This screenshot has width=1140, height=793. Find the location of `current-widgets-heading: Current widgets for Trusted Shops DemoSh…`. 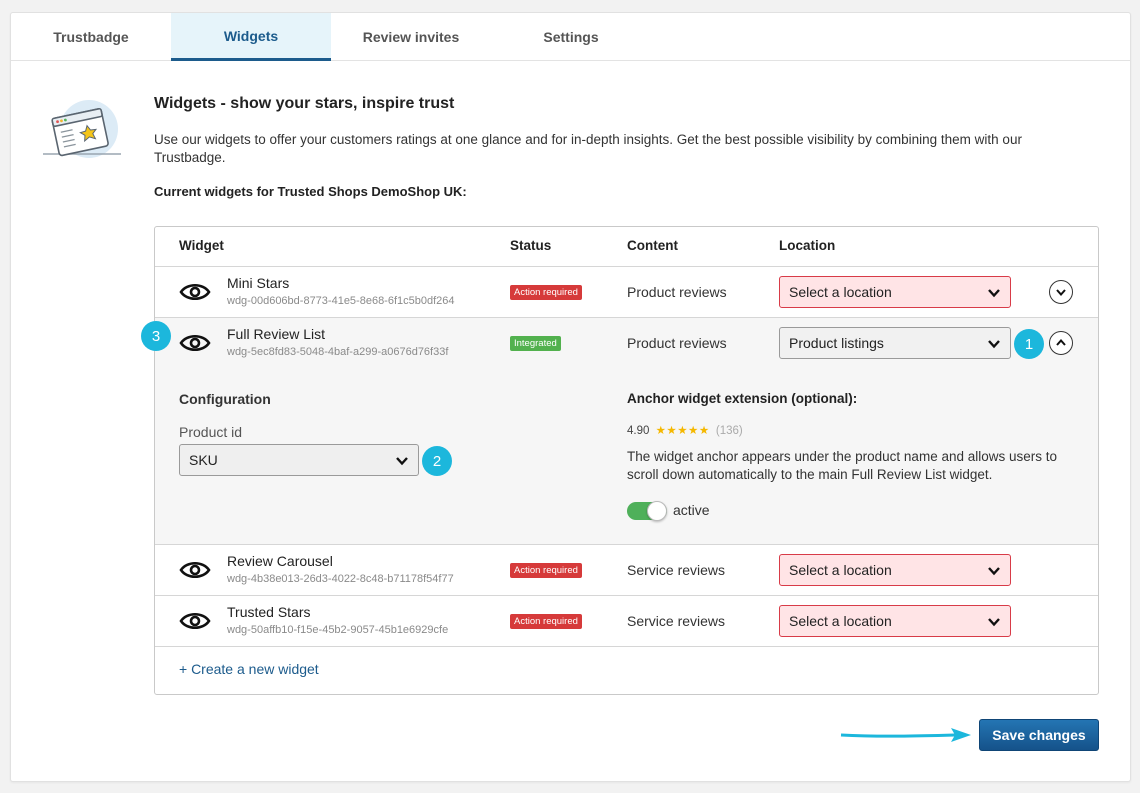

current-widgets-heading: Current widgets for Trusted Shops DemoSh… is located at coordinates (310, 191).